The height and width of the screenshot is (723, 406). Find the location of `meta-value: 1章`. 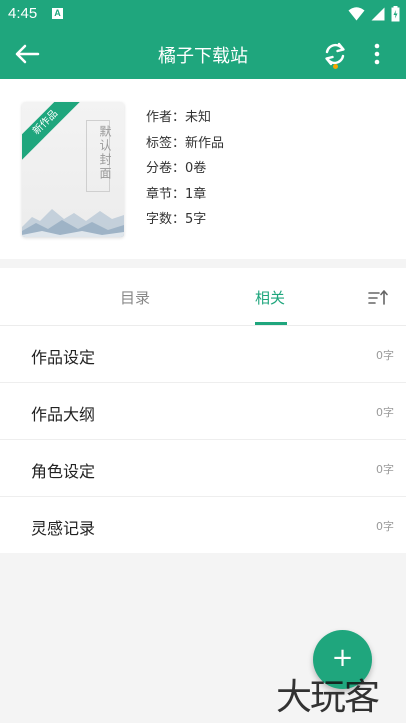

meta-value: 1章 is located at coordinates (196, 194).